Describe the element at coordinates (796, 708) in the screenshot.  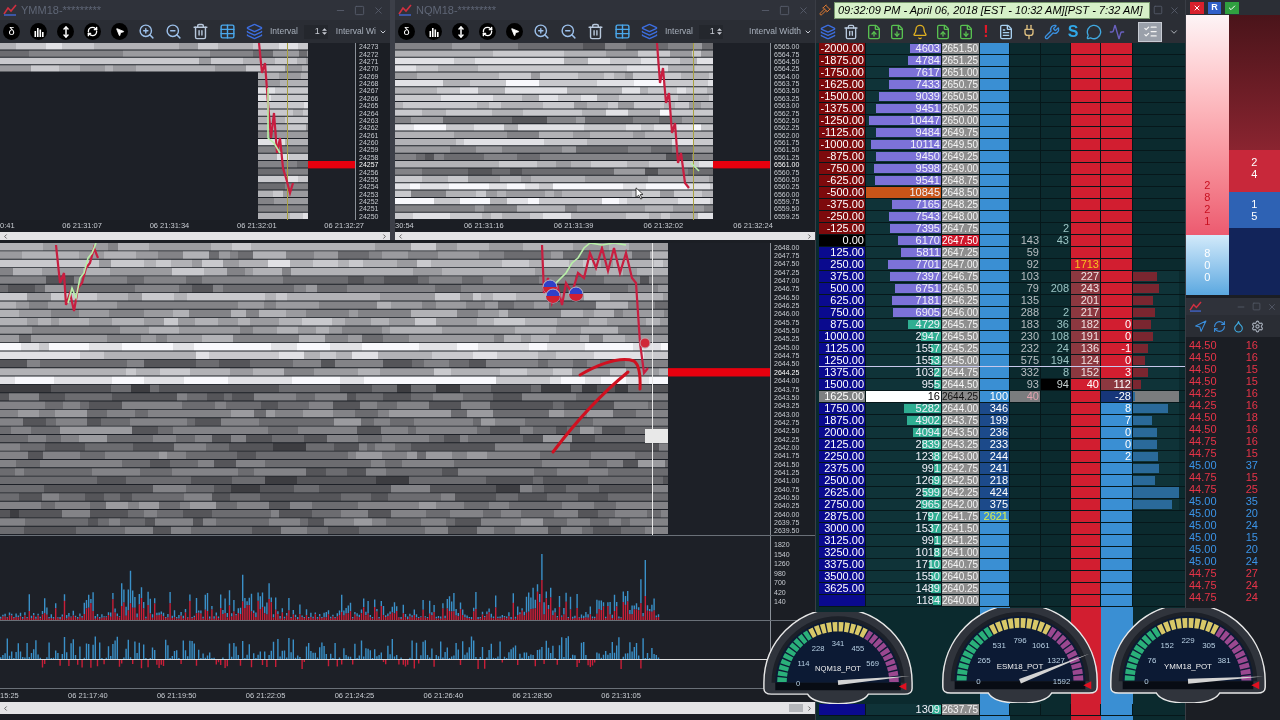
I see `scrollbar-thumb` at that location.